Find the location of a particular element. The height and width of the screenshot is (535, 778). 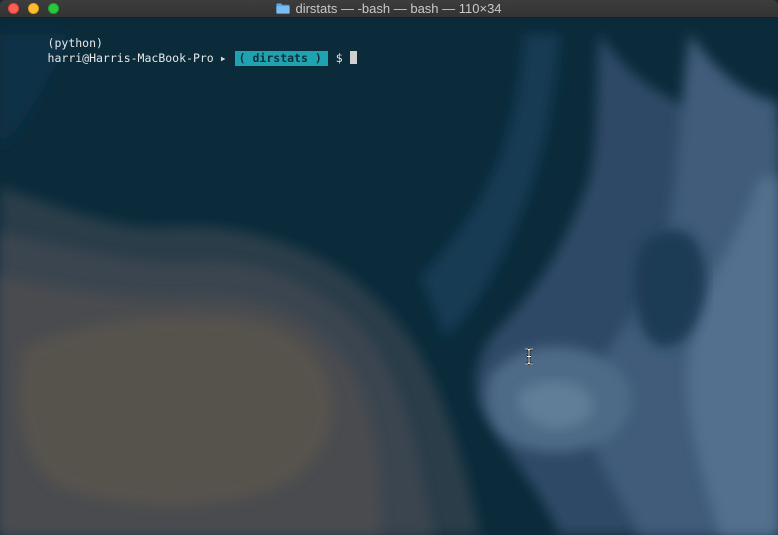

prompt-symbol: $ is located at coordinates (339, 58).